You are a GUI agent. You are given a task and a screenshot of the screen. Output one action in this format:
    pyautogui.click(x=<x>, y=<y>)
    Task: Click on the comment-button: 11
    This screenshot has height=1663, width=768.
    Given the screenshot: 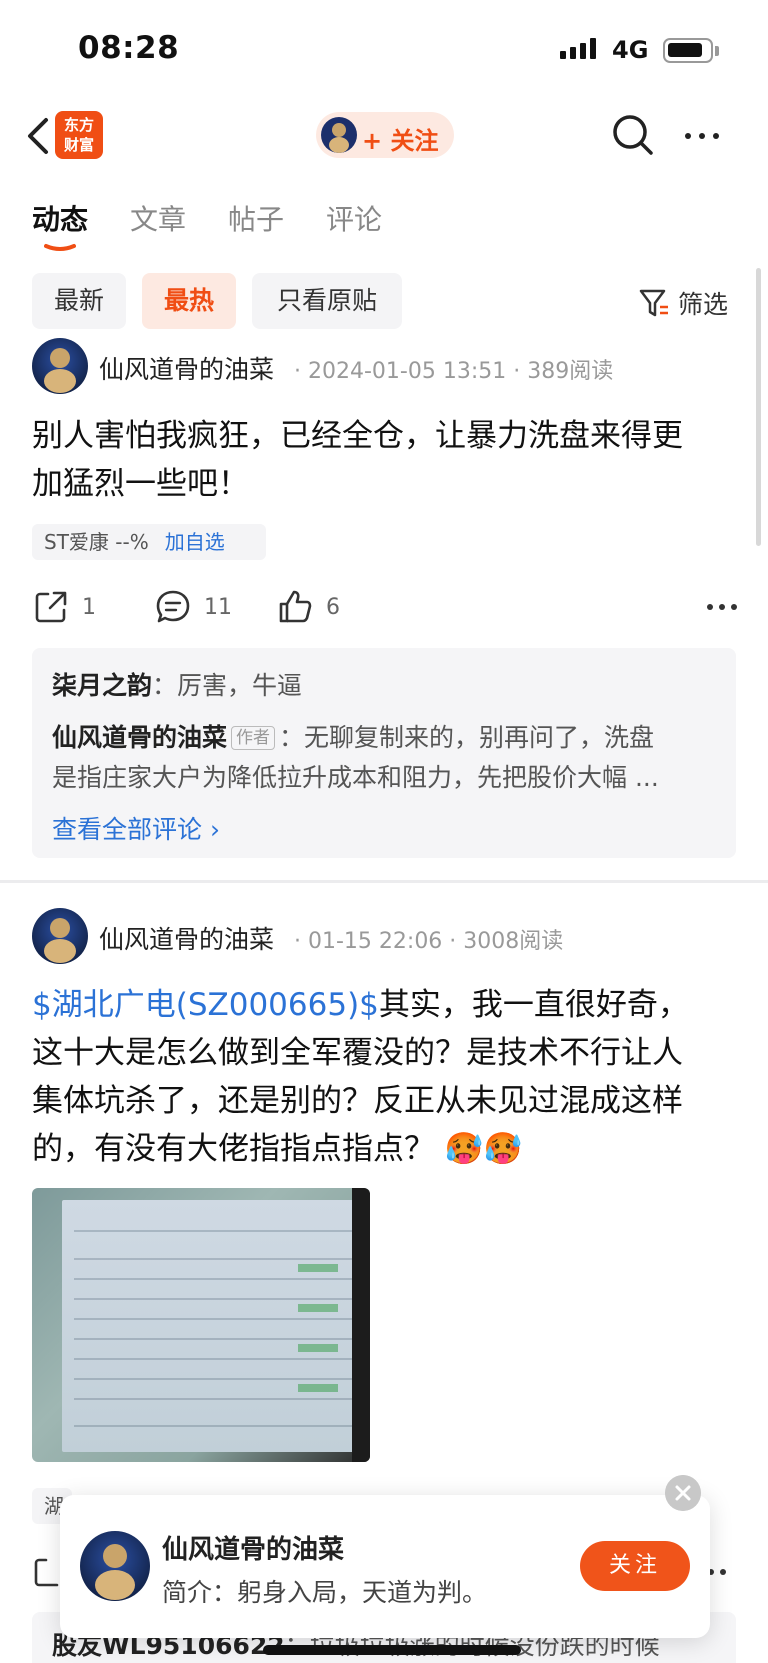 What is the action you would take?
    pyautogui.click(x=193, y=607)
    